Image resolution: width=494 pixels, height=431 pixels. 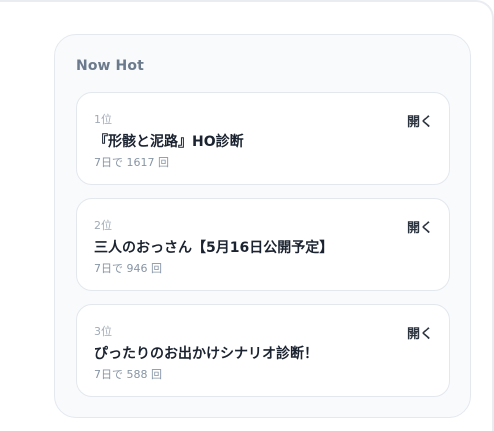 What do you see at coordinates (131, 162) in the screenshot?
I see `play-count: 7日で 1617 回` at bounding box center [131, 162].